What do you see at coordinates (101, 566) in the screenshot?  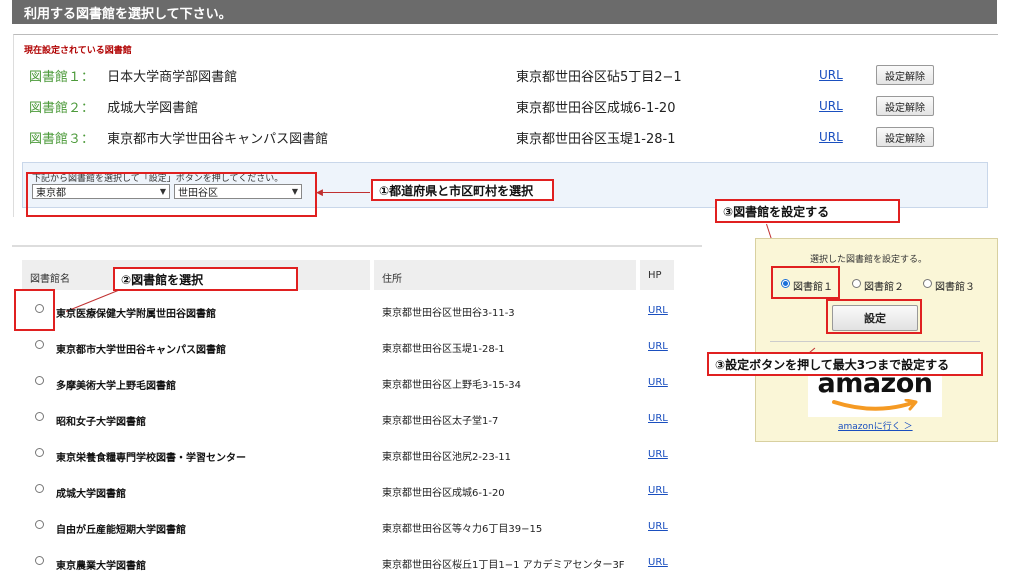 I see `table-row-name: 東京農業大学図書館` at bounding box center [101, 566].